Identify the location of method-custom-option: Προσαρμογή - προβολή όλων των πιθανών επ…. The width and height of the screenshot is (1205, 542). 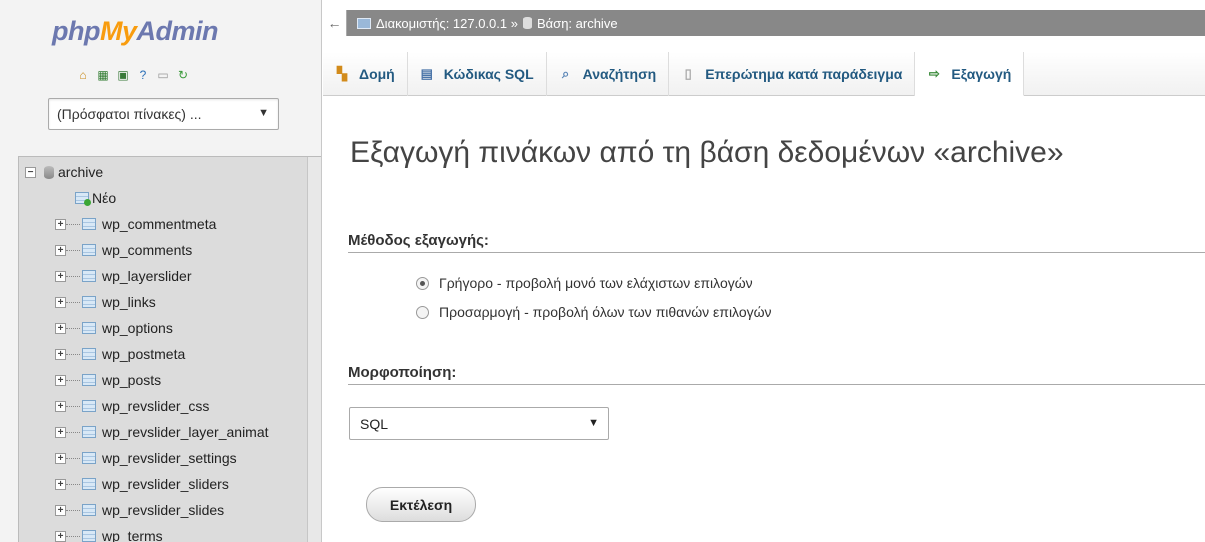
(594, 312).